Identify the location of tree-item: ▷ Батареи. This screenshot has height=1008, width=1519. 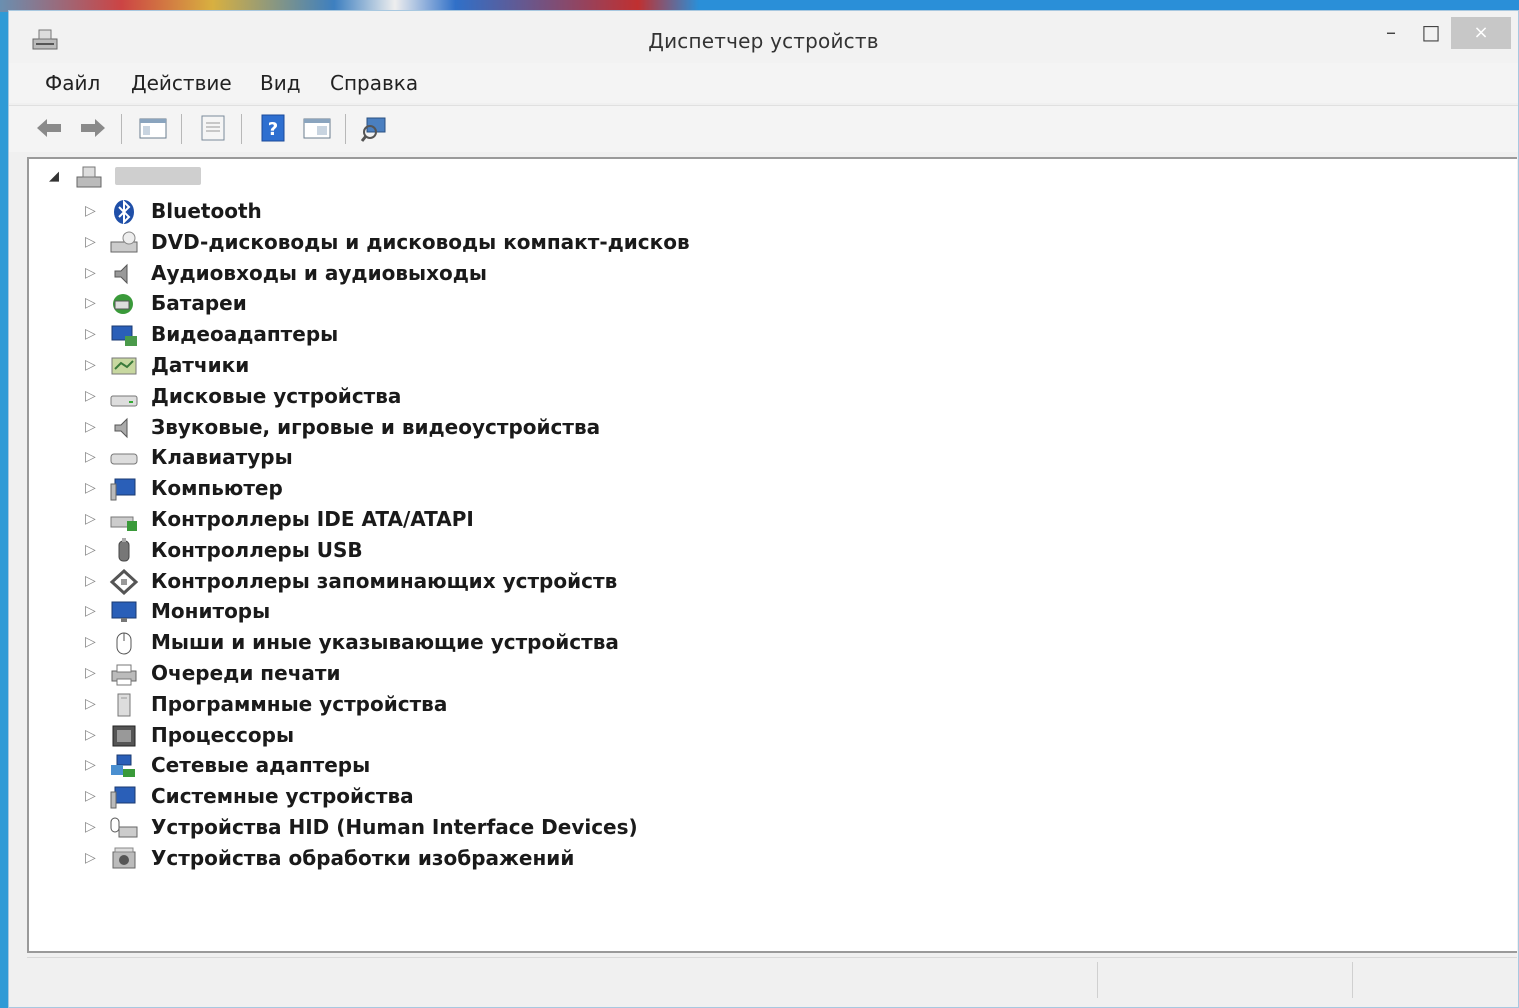
(773, 304).